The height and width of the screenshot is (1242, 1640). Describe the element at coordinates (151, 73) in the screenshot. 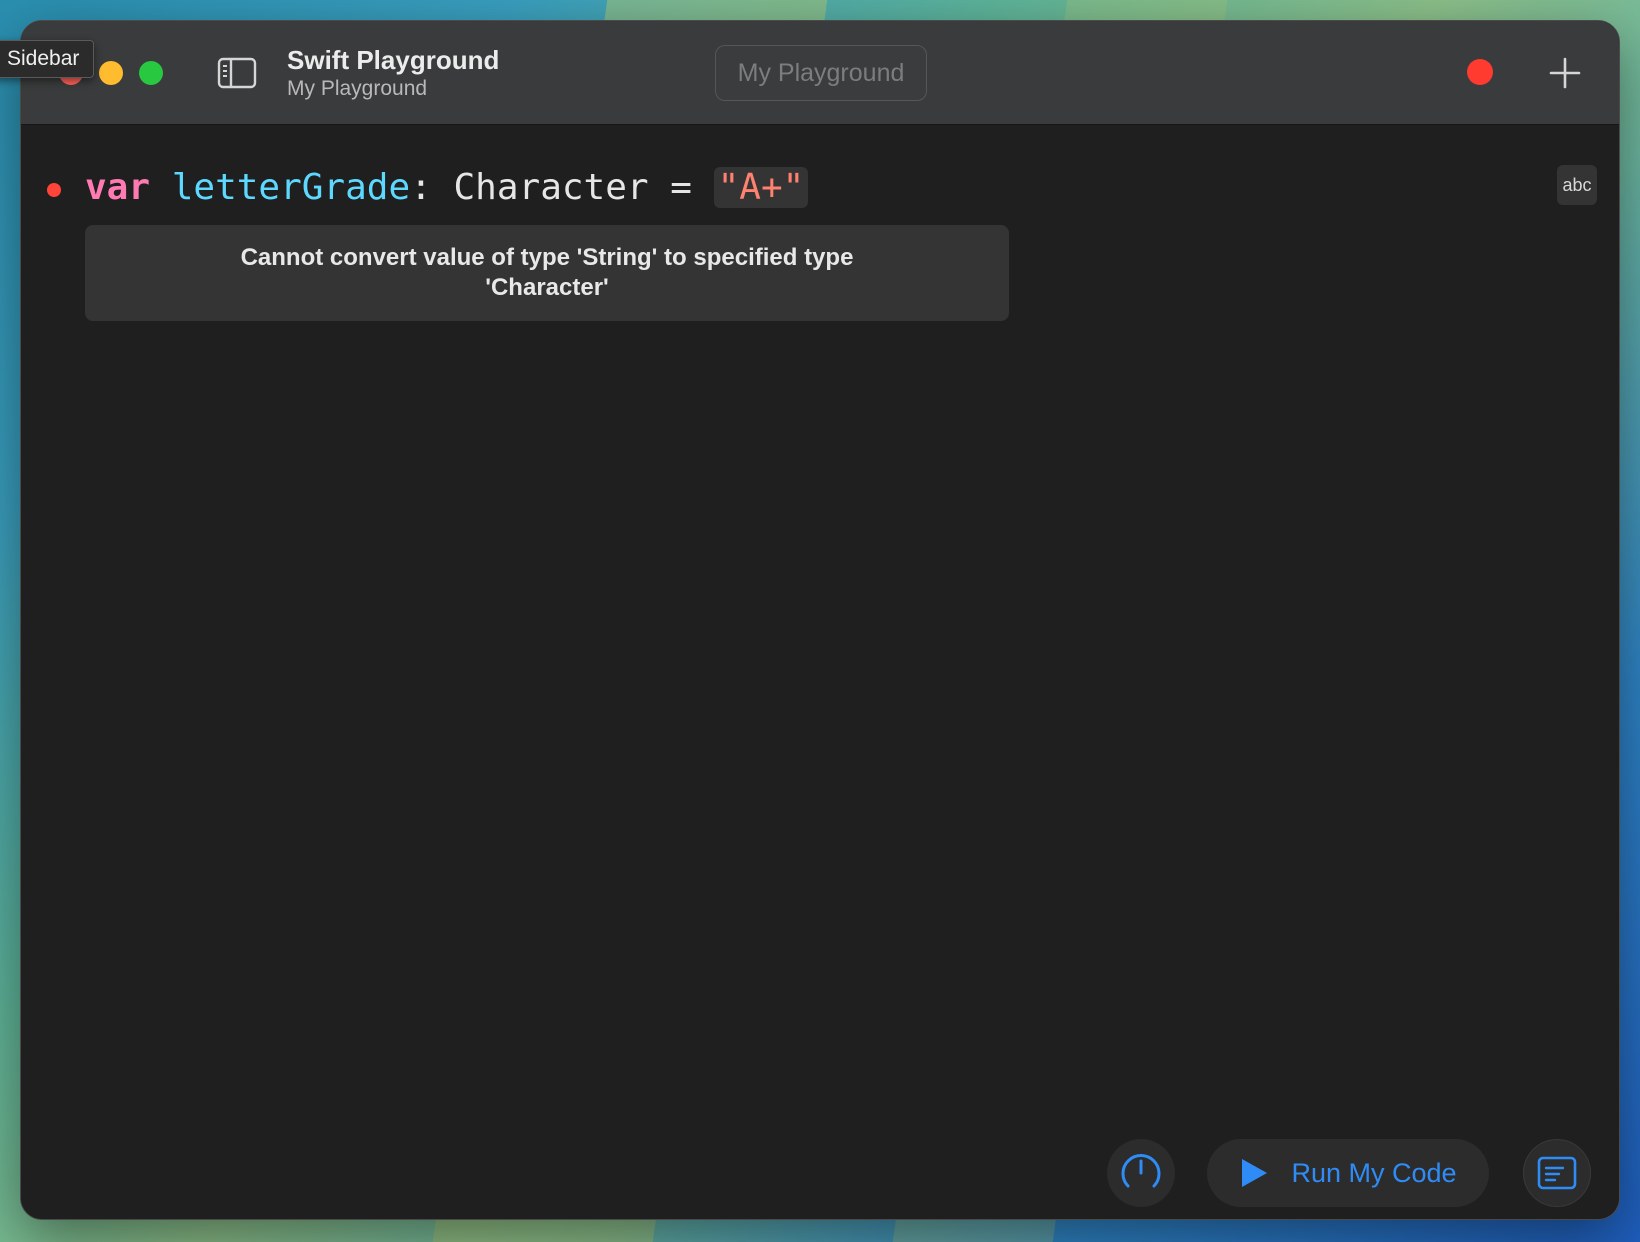

I see `zoom-window-button` at that location.